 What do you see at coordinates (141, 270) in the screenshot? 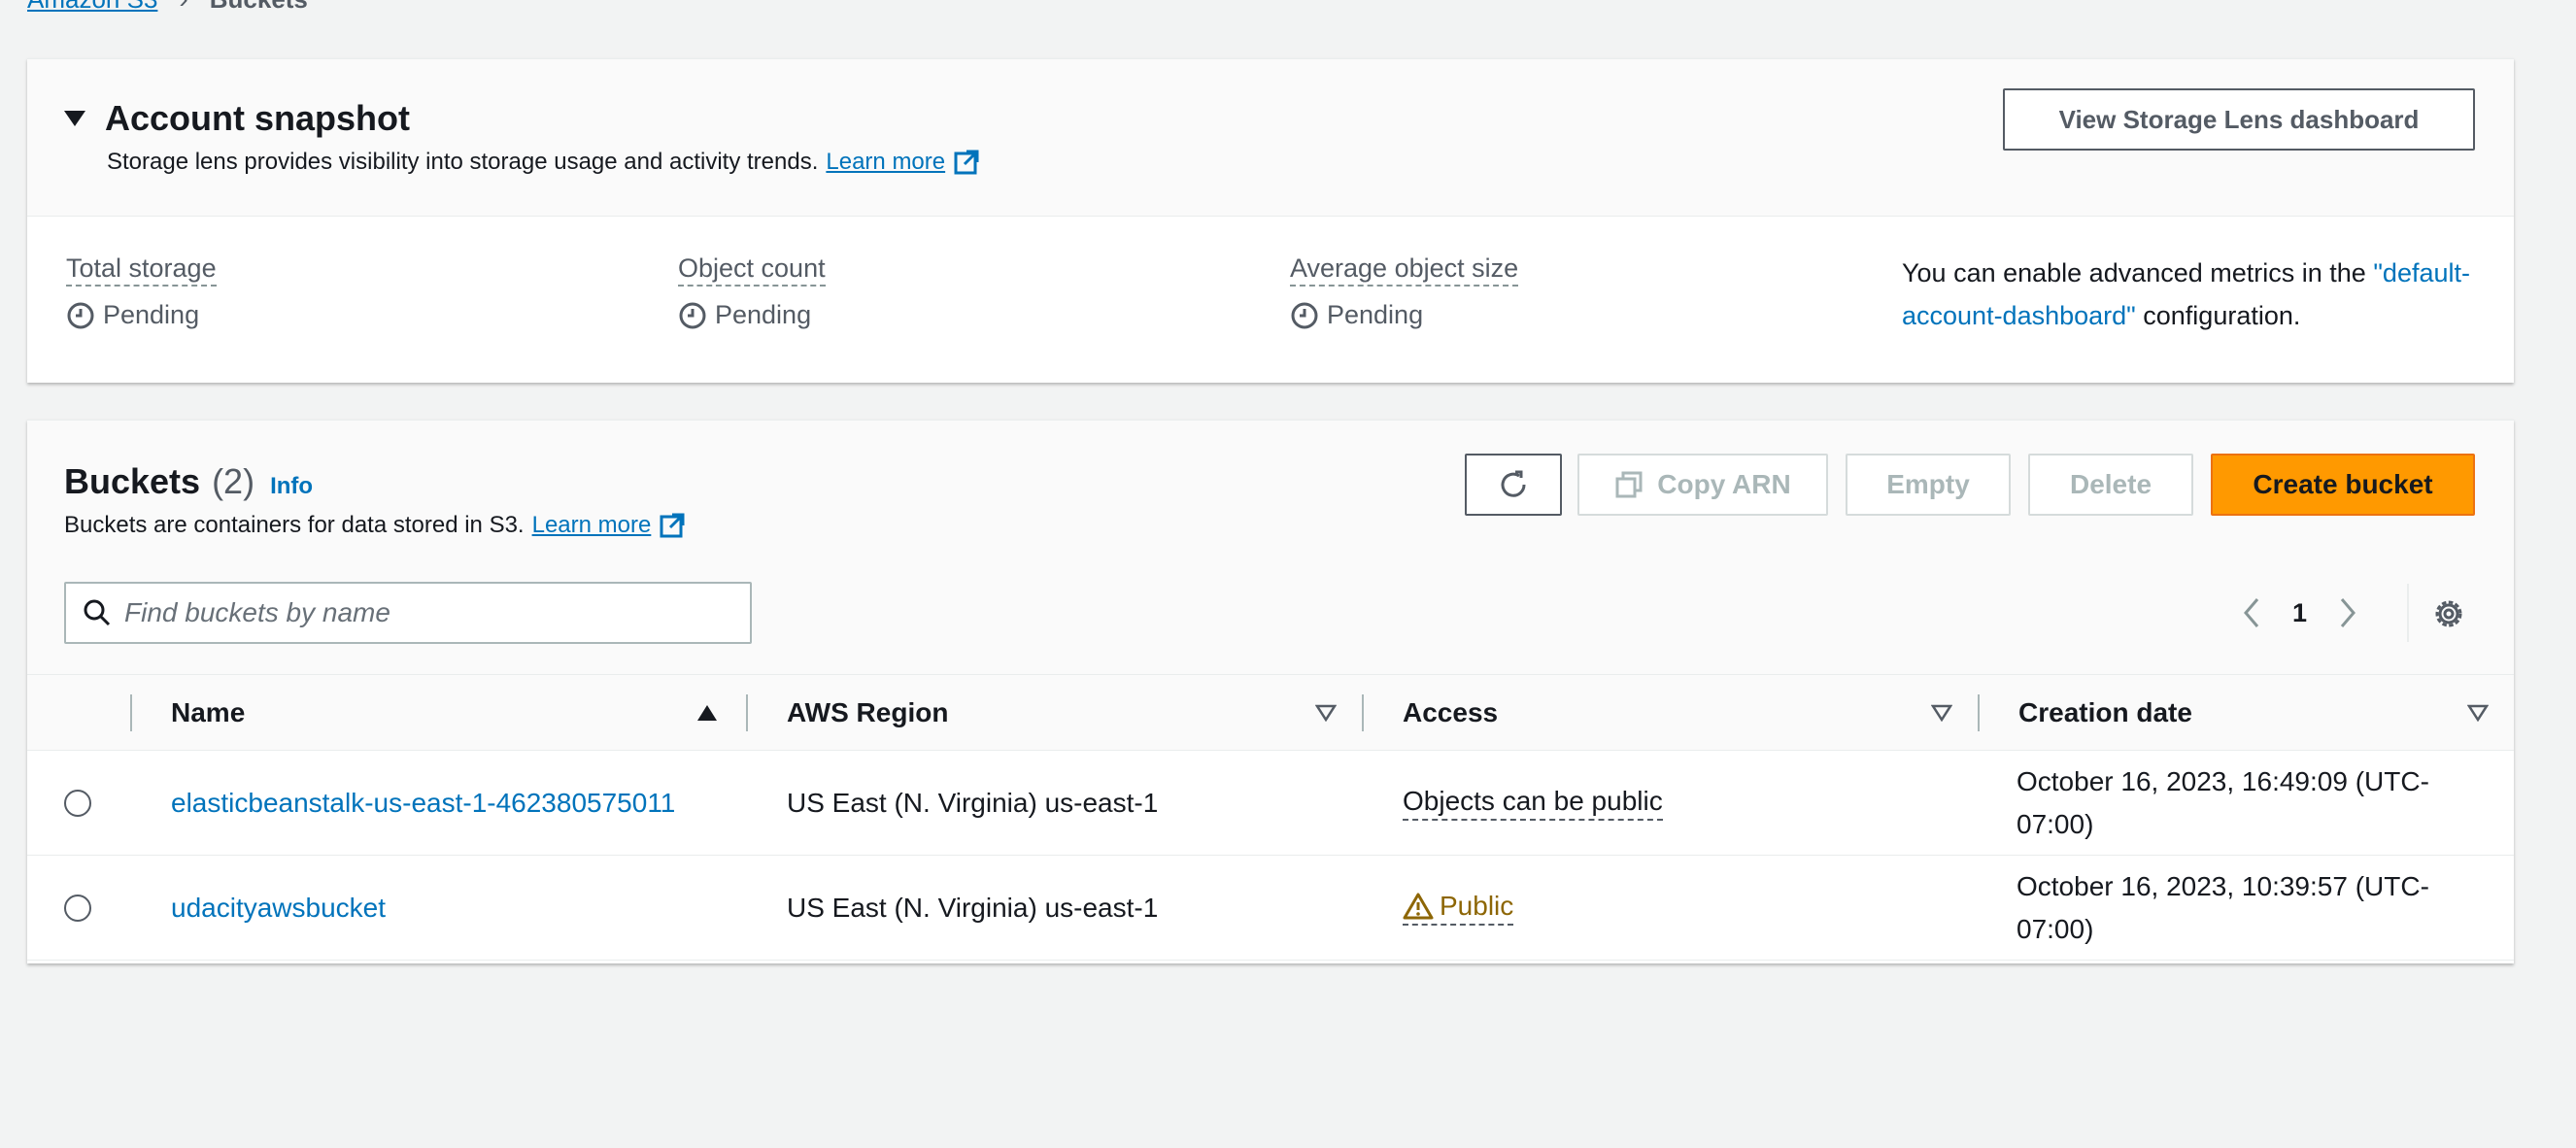
I see `metric-label: Total storage` at bounding box center [141, 270].